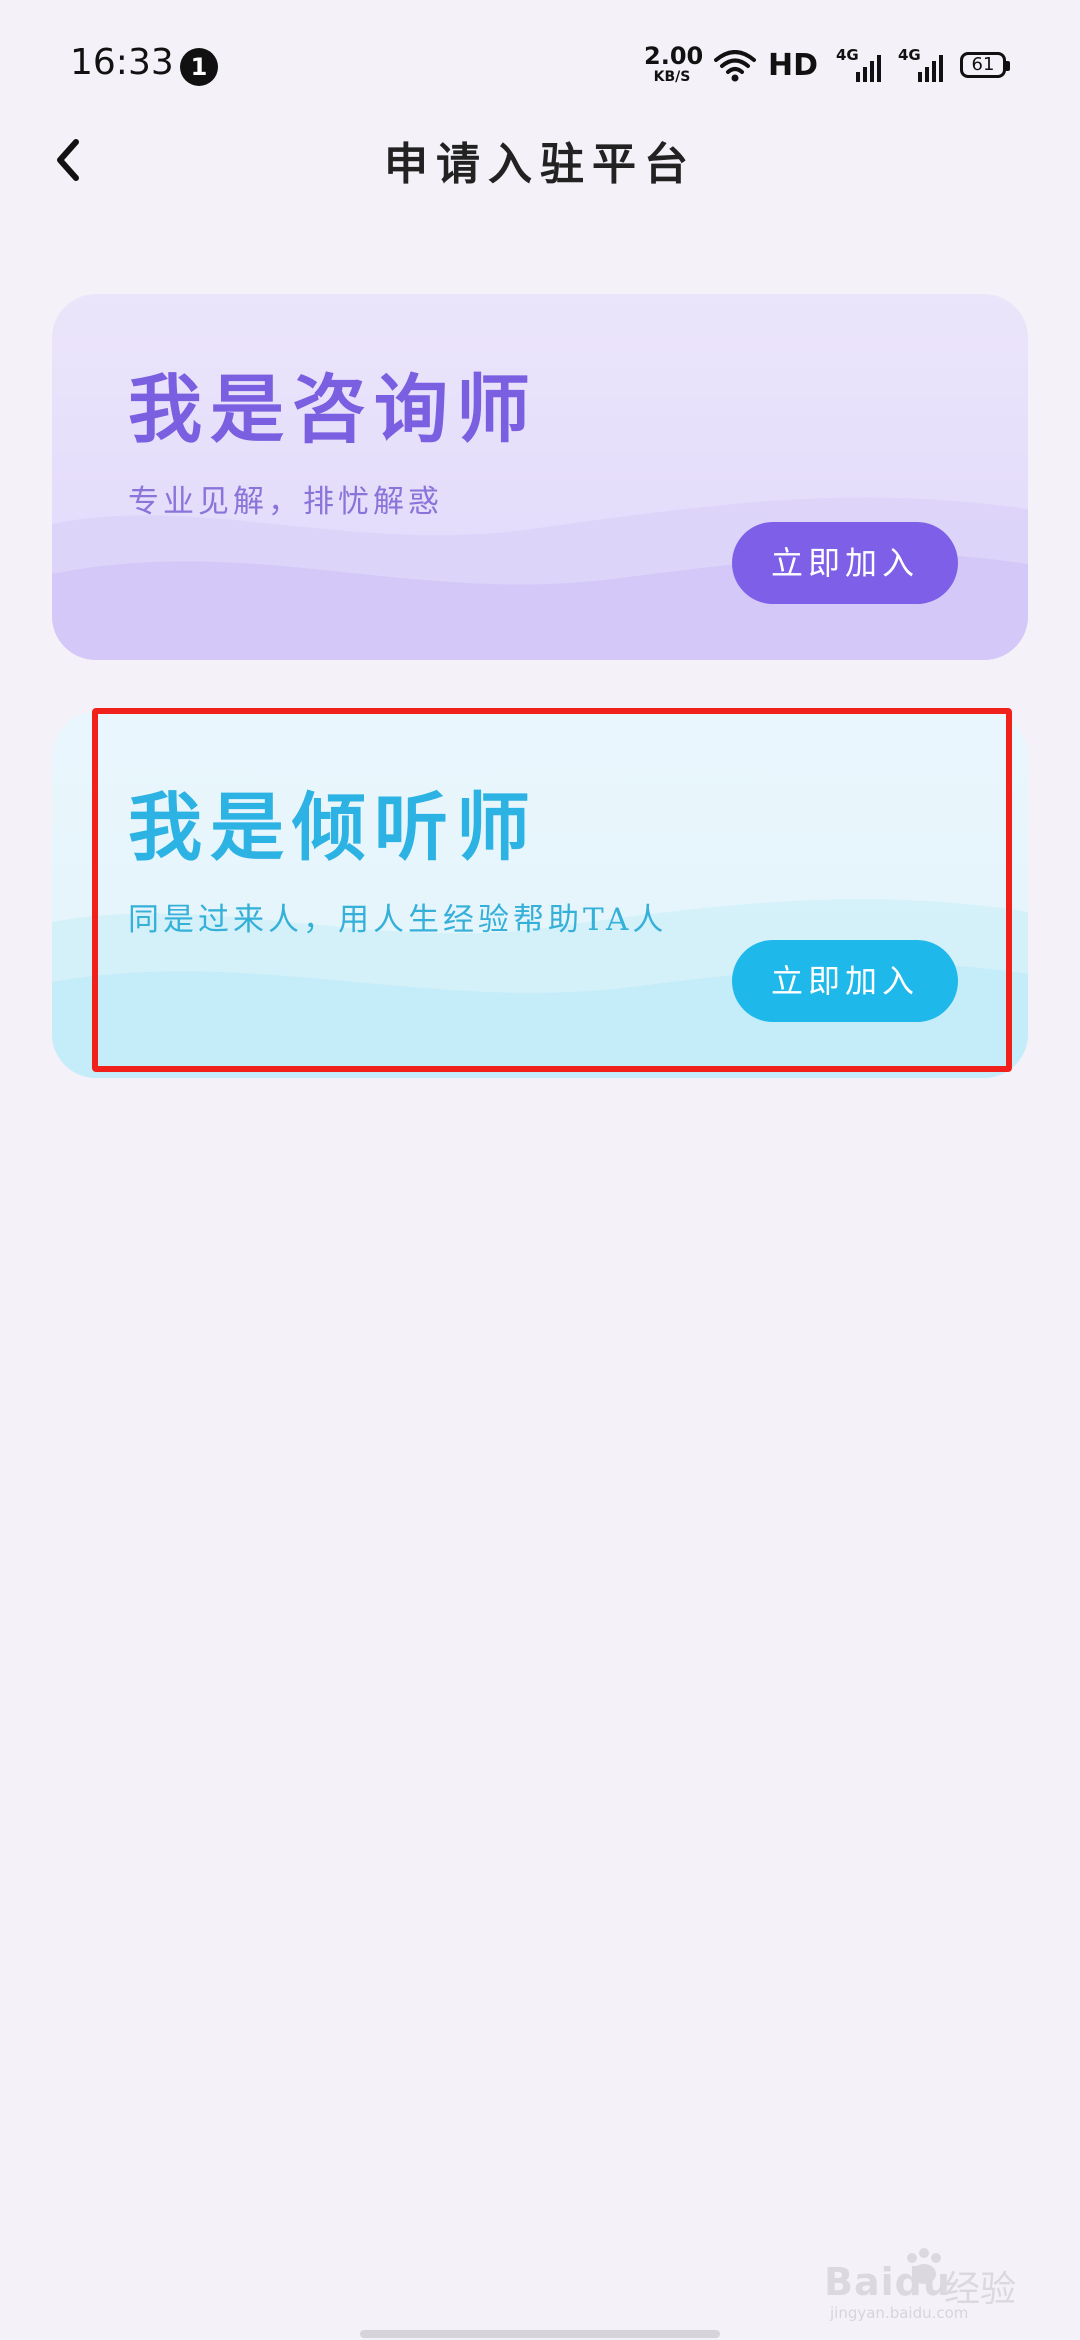  What do you see at coordinates (540, 2334) in the screenshot?
I see `home-indicator` at bounding box center [540, 2334].